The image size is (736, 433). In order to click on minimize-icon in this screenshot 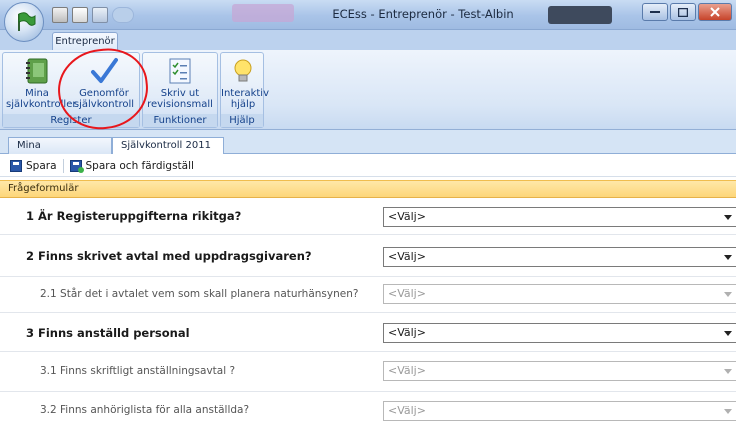, I will do `click(655, 12)`.